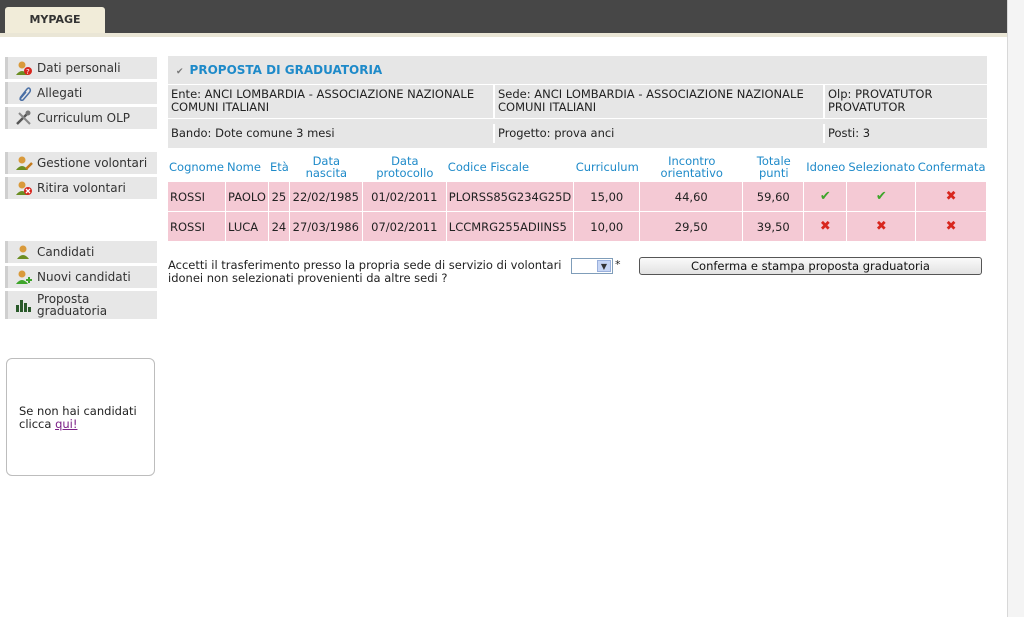 The image size is (1024, 617). I want to click on required-mark: *, so click(618, 264).